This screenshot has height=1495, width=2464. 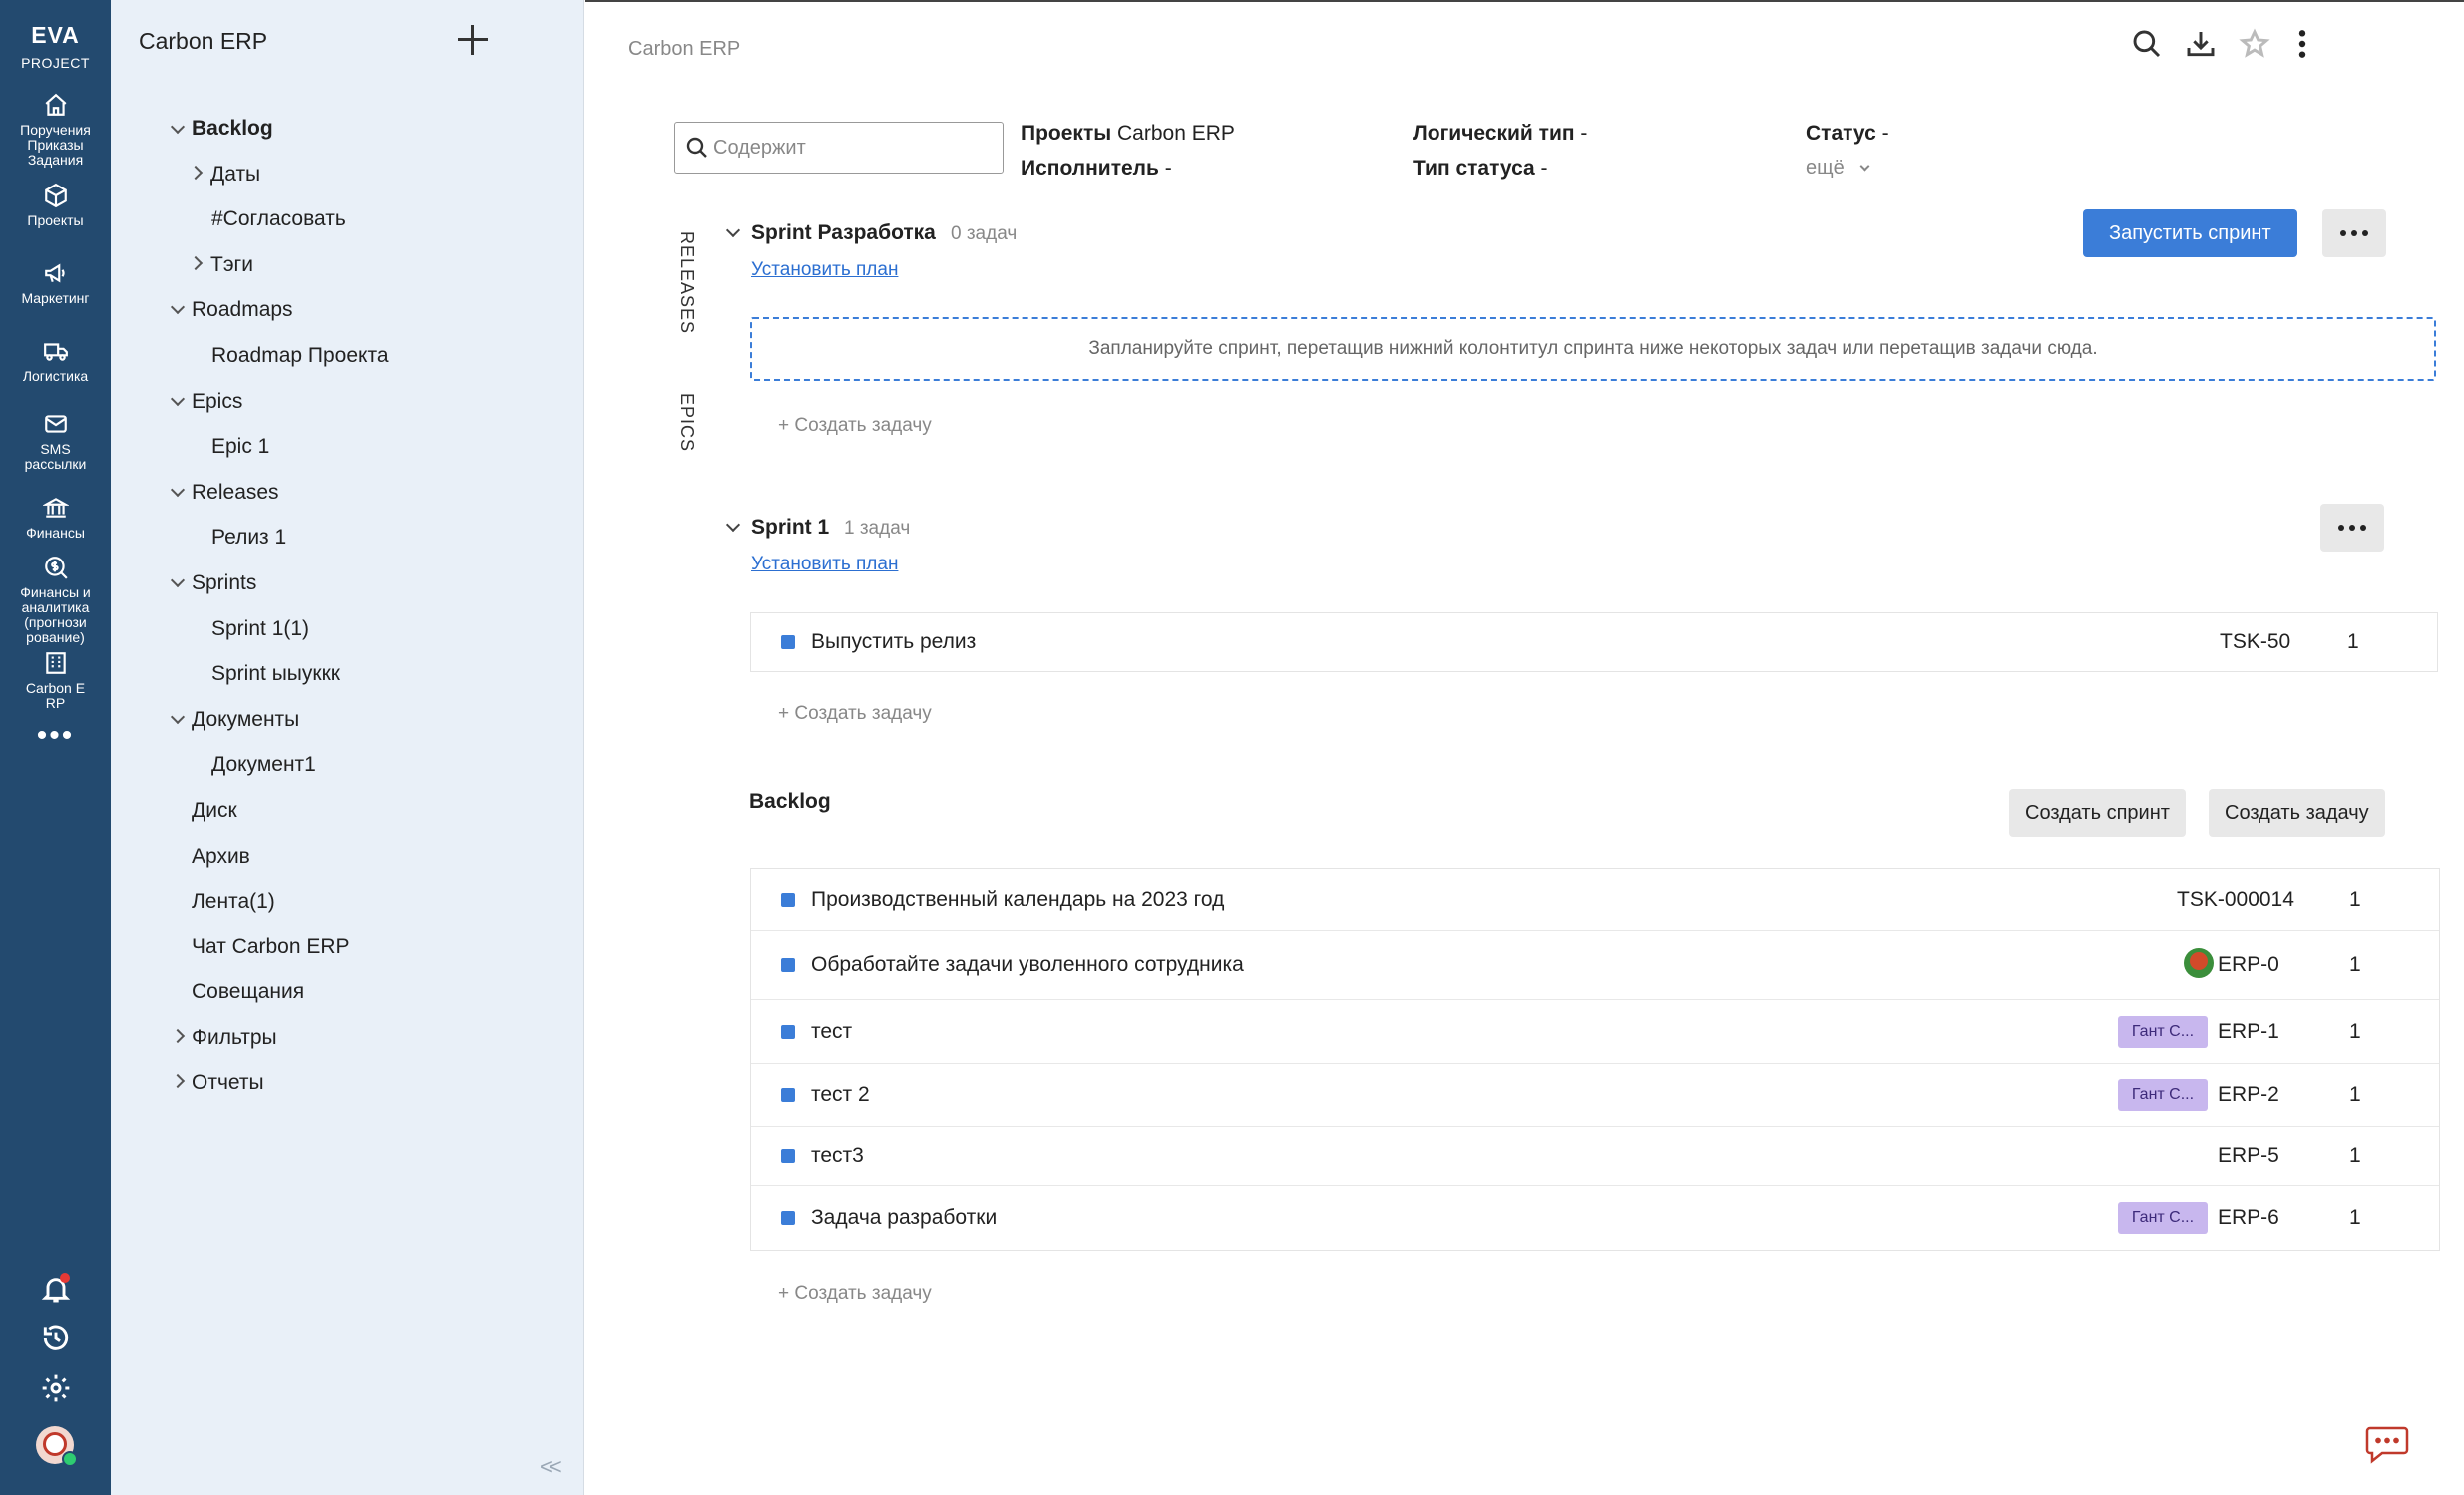 I want to click on rail-more-icon: •••, so click(x=55, y=736).